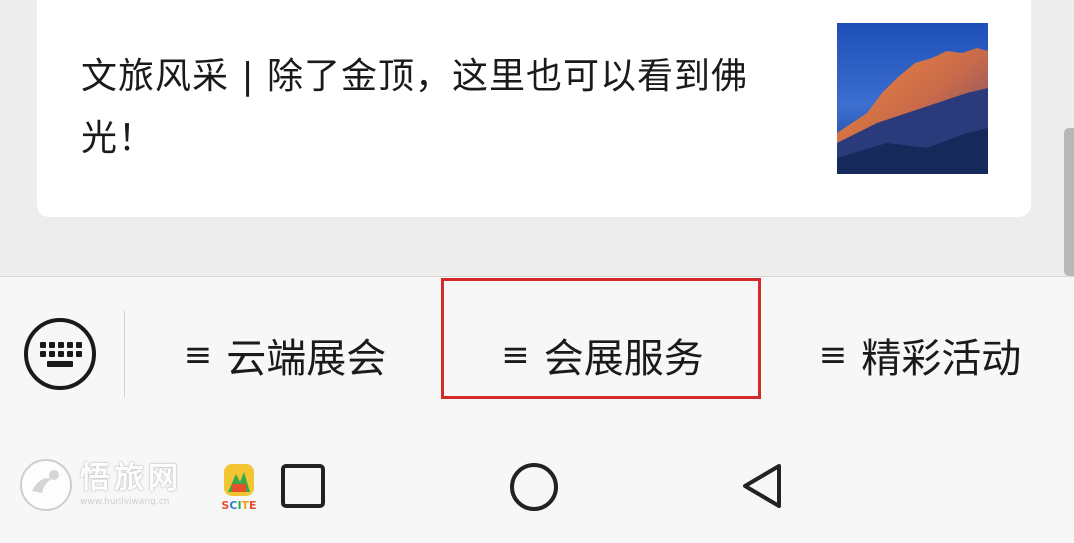 The image size is (1074, 543). Describe the element at coordinates (306, 359) in the screenshot. I see `menu-item-label: 云端展会` at that location.